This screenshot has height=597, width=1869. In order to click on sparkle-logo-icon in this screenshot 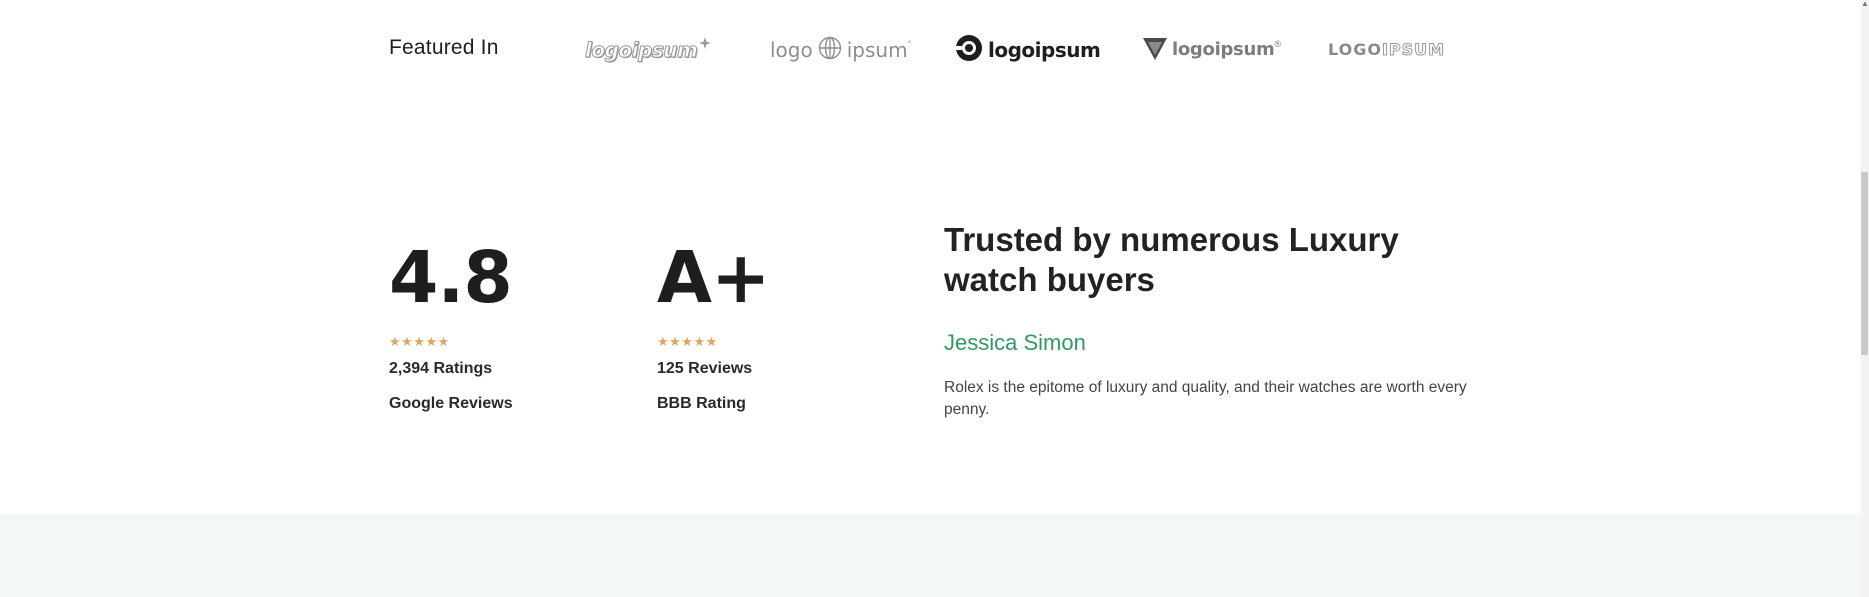, I will do `click(705, 45)`.